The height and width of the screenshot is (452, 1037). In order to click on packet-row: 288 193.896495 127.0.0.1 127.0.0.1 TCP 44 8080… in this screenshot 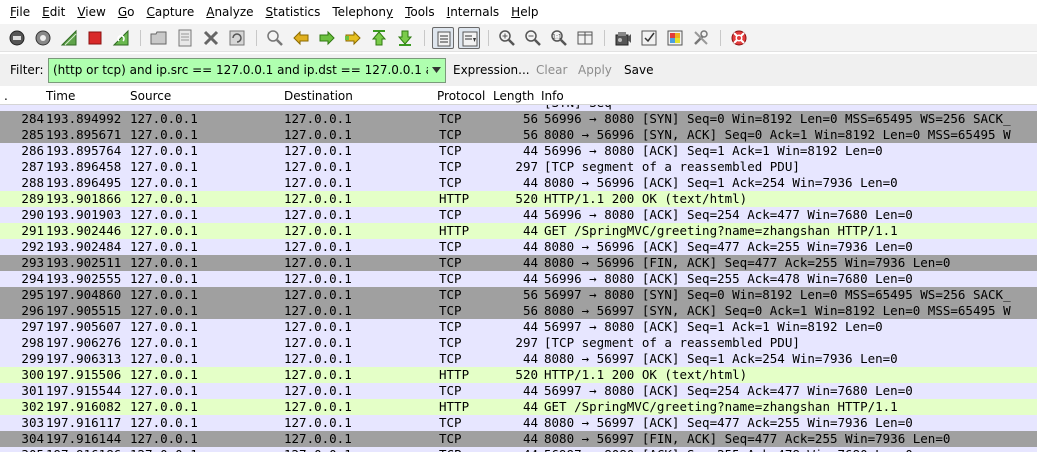, I will do `click(518, 183)`.